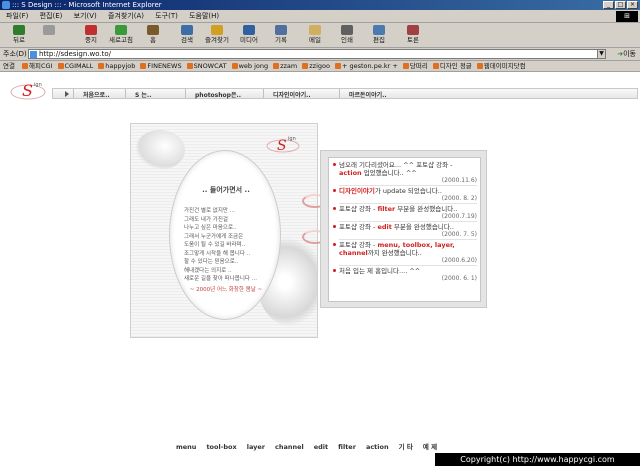 The height and width of the screenshot is (466, 640). I want to click on footer-menu-item: menu, so click(186, 447).